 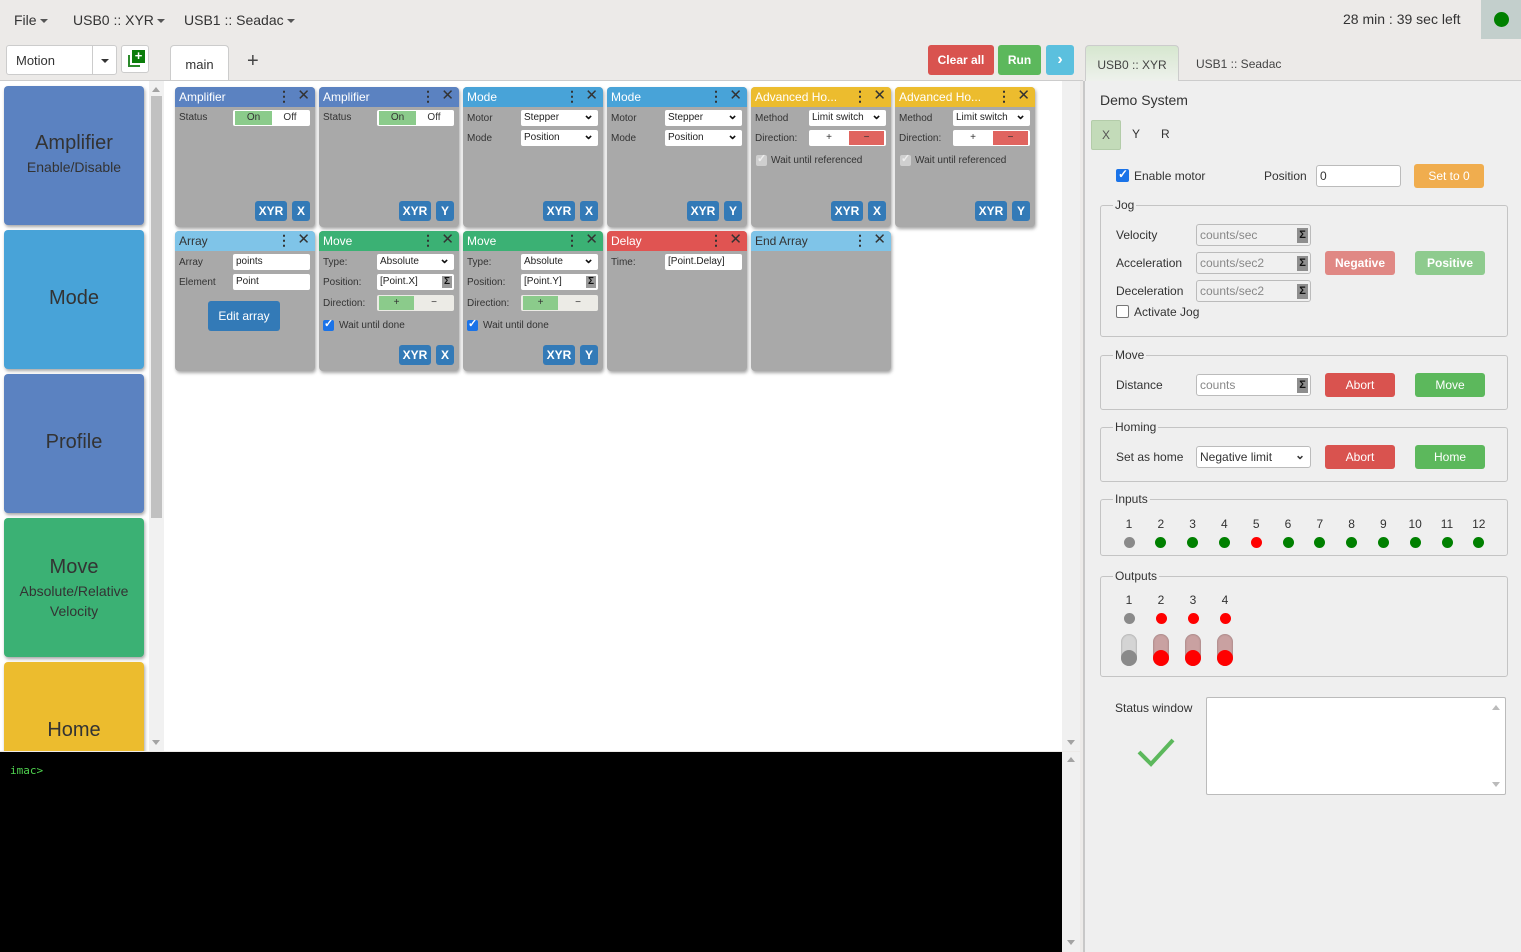 I want to click on set-to-zero-button: Set to 0, so click(x=1449, y=176).